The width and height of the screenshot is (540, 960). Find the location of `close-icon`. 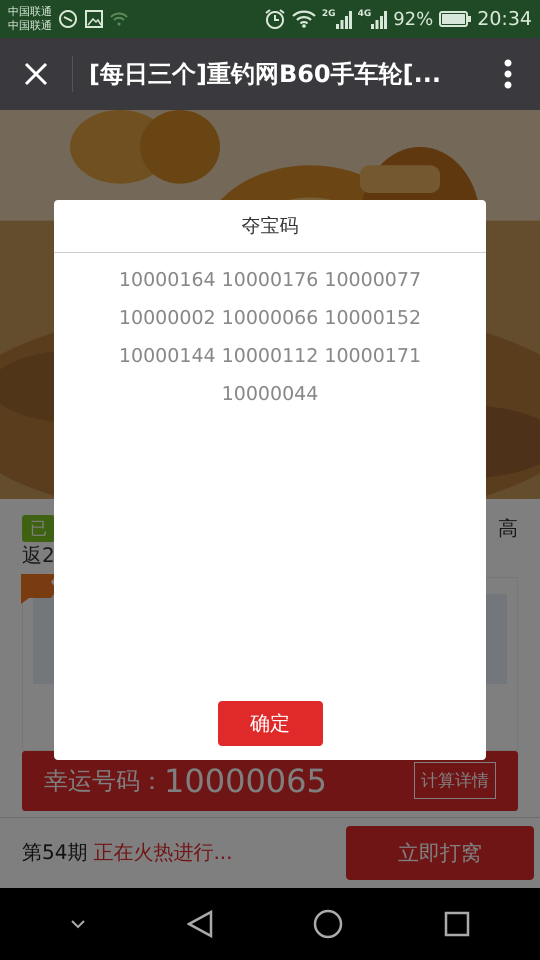

close-icon is located at coordinates (36, 74).